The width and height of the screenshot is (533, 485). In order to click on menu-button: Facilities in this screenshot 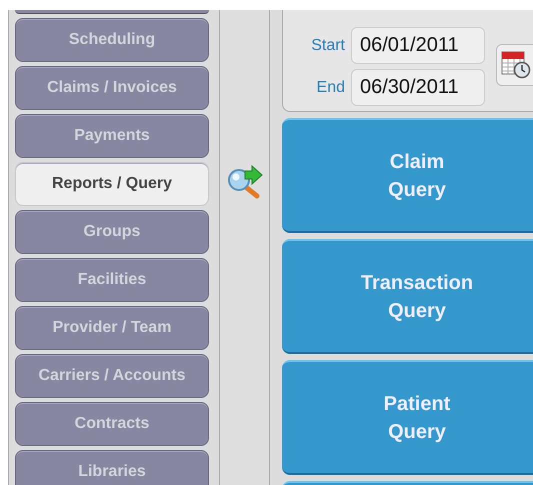, I will do `click(112, 280)`.